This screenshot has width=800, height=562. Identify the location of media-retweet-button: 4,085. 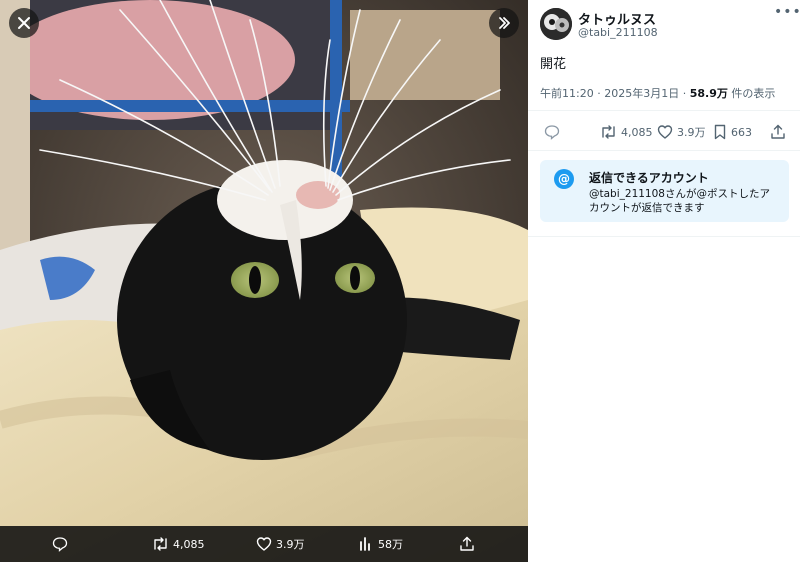
(178, 544).